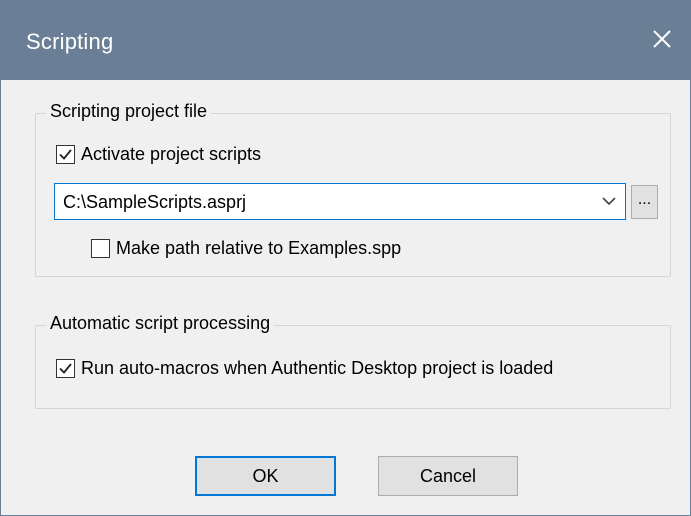 This screenshot has height=516, width=691. What do you see at coordinates (160, 323) in the screenshot?
I see `automatic-script-processing-legend: Automatic script processing` at bounding box center [160, 323].